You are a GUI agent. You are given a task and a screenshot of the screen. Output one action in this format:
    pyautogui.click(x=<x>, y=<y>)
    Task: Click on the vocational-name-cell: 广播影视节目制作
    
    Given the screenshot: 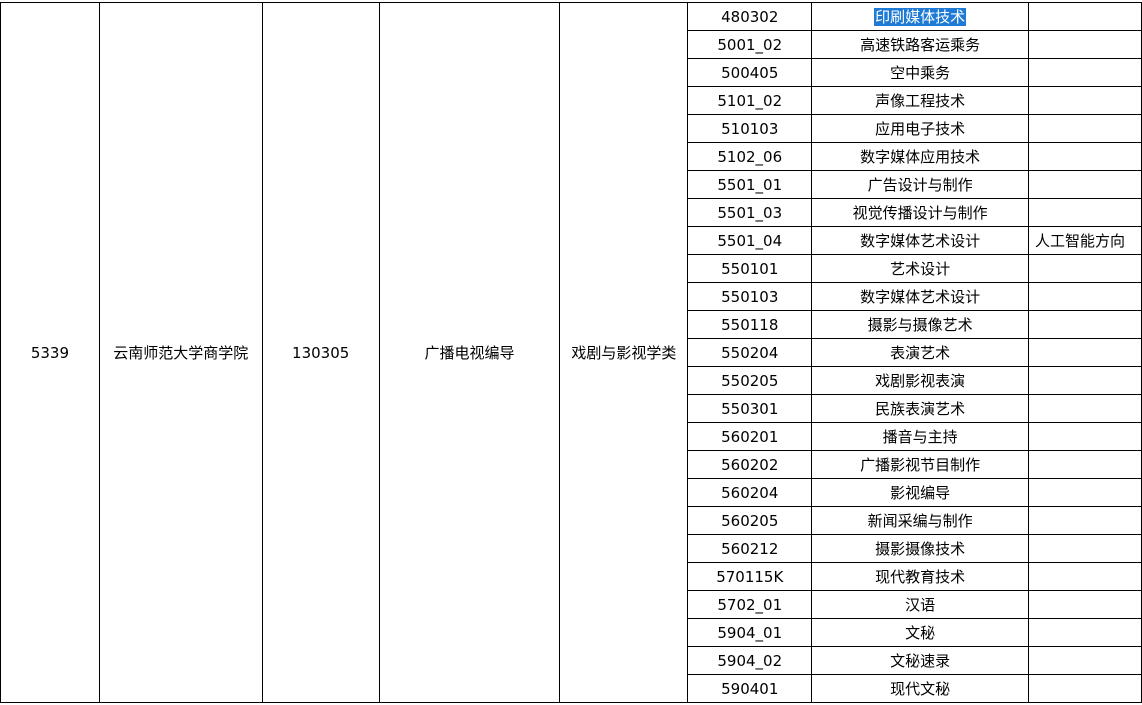 What is the action you would take?
    pyautogui.click(x=920, y=464)
    